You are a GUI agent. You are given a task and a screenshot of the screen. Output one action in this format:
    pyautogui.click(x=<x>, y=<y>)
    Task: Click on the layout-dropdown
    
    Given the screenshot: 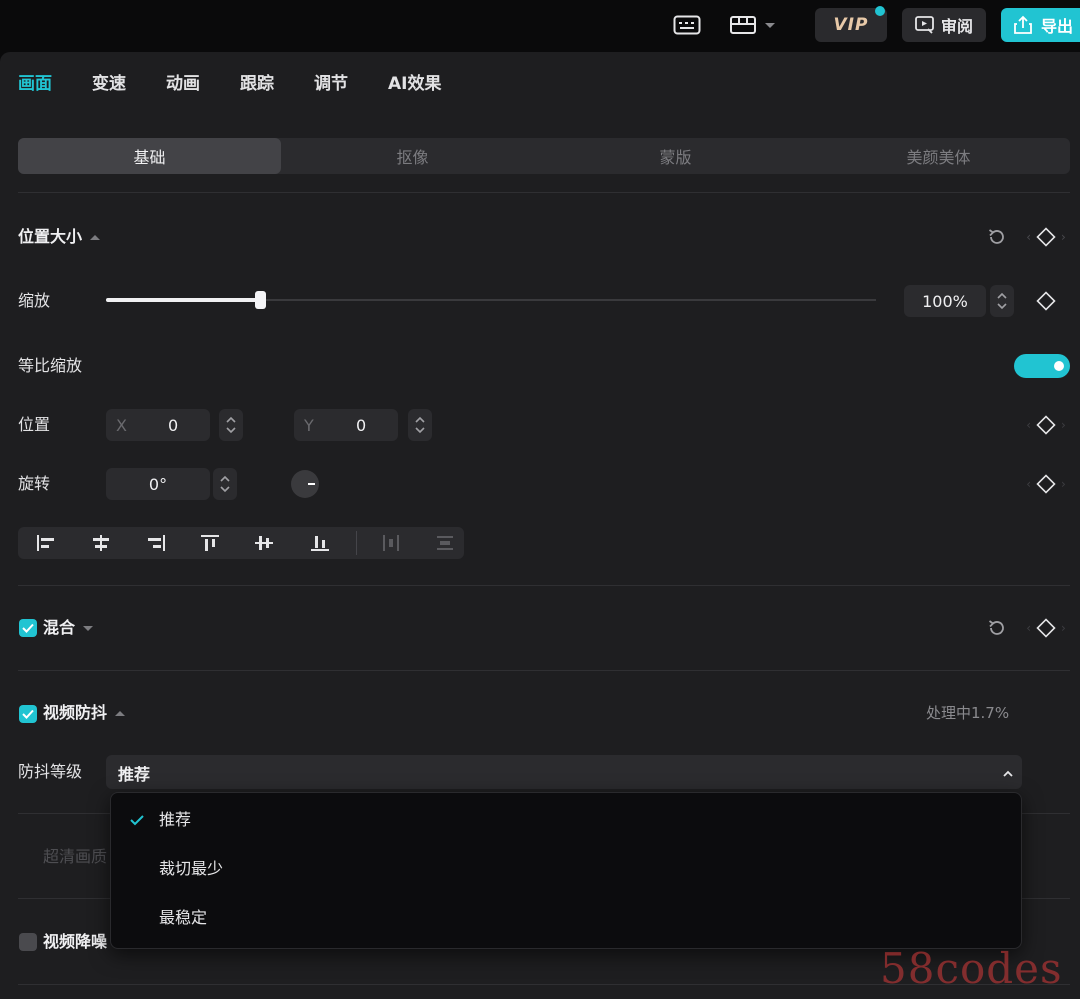 What is the action you would take?
    pyautogui.click(x=752, y=25)
    